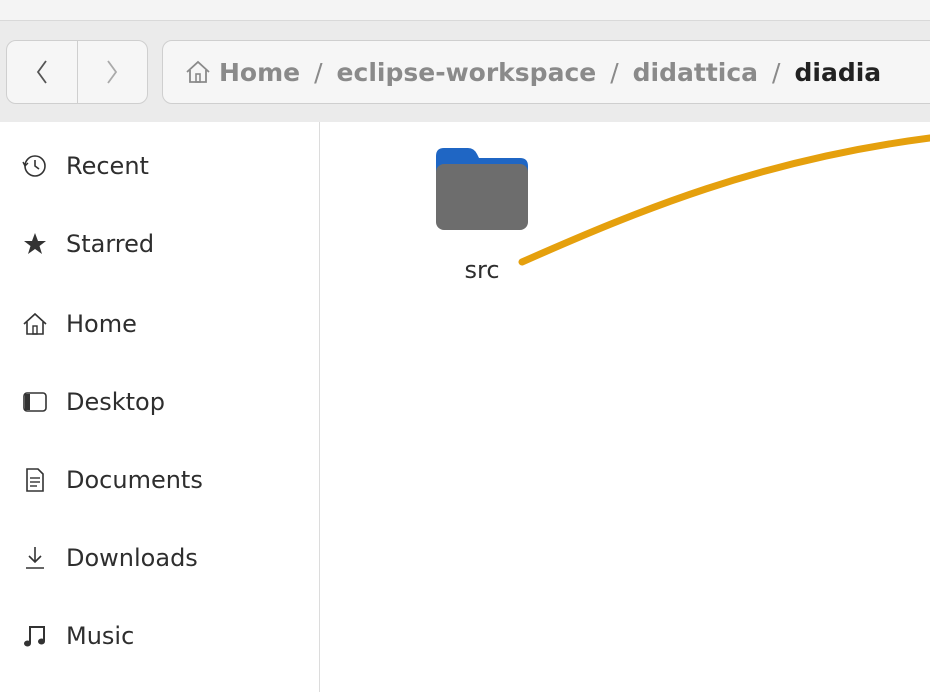 The image size is (930, 692). I want to click on folder-item: src, so click(482, 215).